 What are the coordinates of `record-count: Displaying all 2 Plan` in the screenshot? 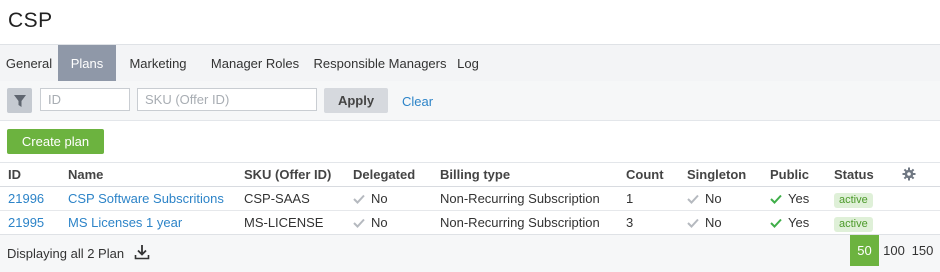 It's located at (66, 253).